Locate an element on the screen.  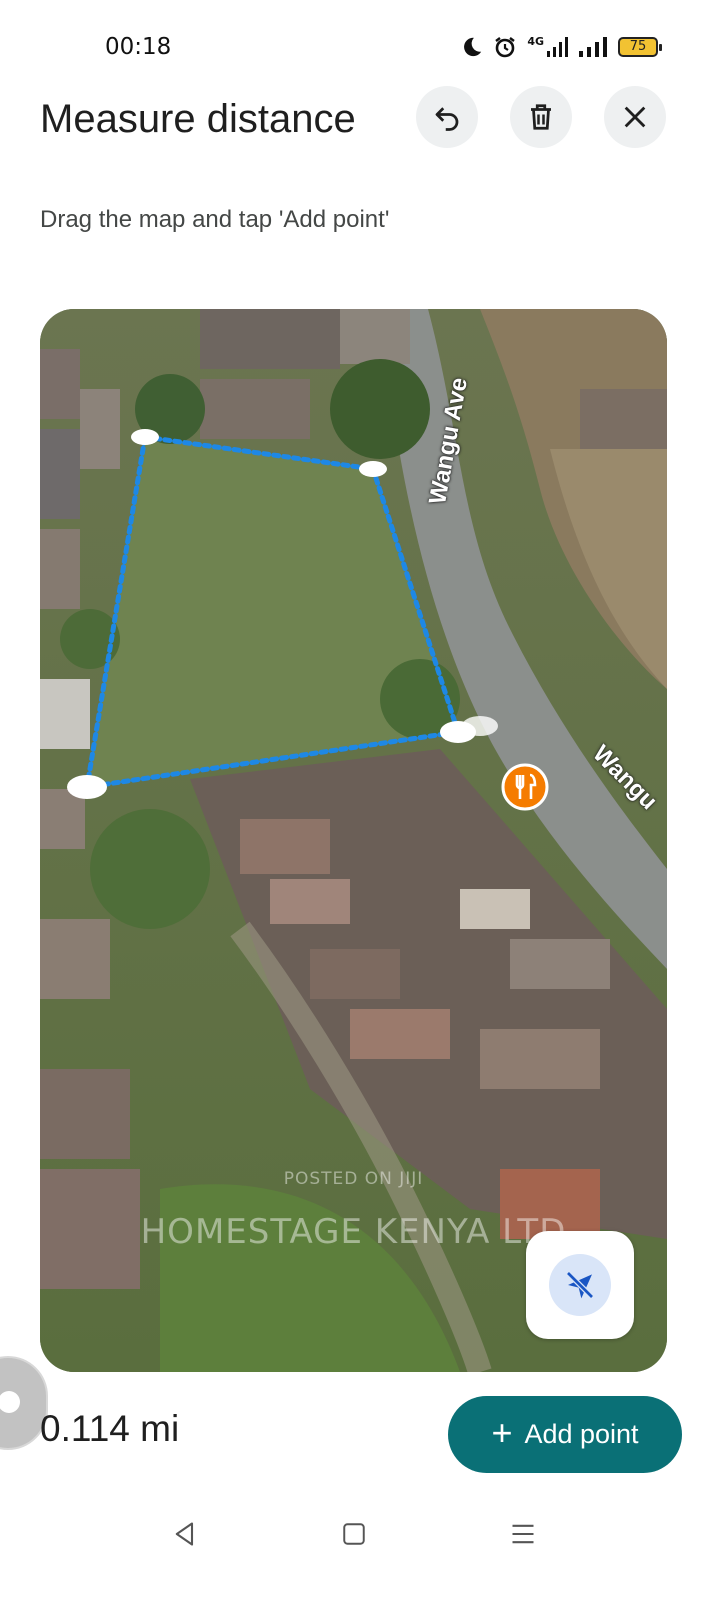
network-type-label: 4G is located at coordinates (535, 41).